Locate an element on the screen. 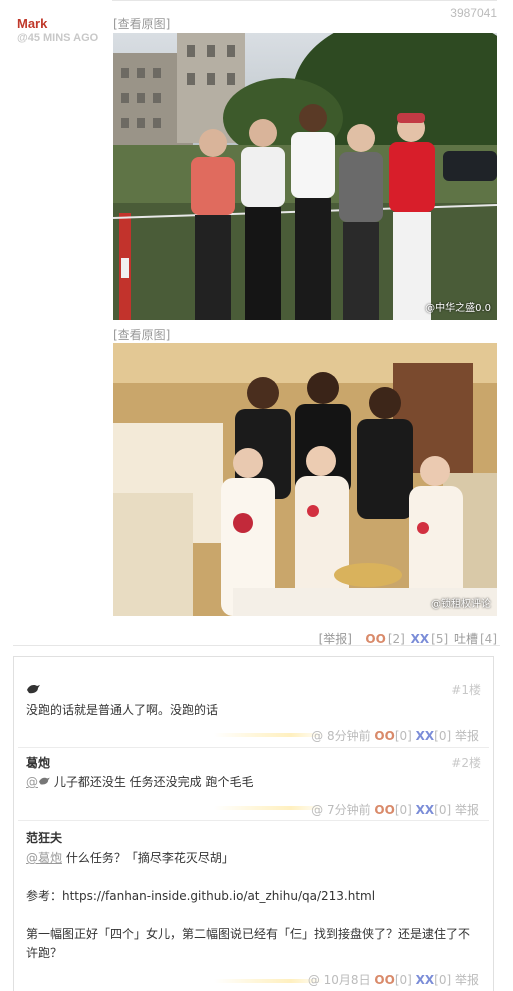  report-button: [举报] is located at coordinates (335, 639).